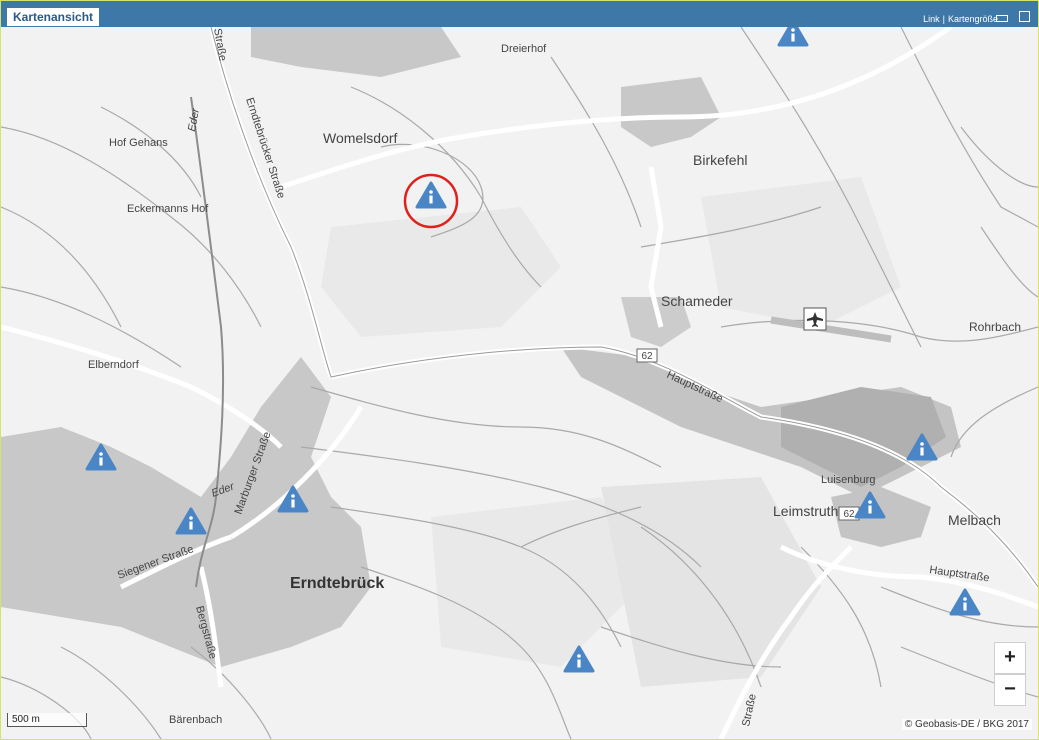 The height and width of the screenshot is (740, 1039). What do you see at coordinates (360, 138) in the screenshot?
I see `place-womelsdorf: Womelsdorf` at bounding box center [360, 138].